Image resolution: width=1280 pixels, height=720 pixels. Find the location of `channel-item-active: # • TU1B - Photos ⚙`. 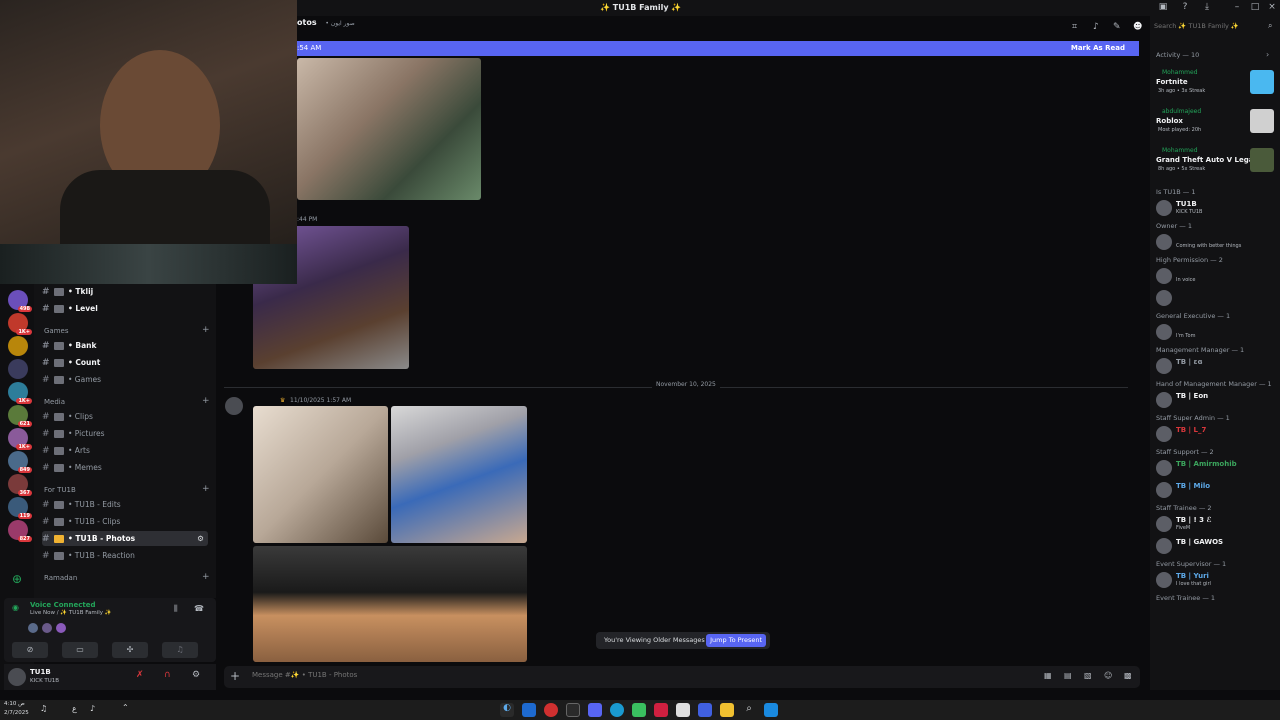

channel-item-active: # • TU1B - Photos ⚙ is located at coordinates (125, 538).